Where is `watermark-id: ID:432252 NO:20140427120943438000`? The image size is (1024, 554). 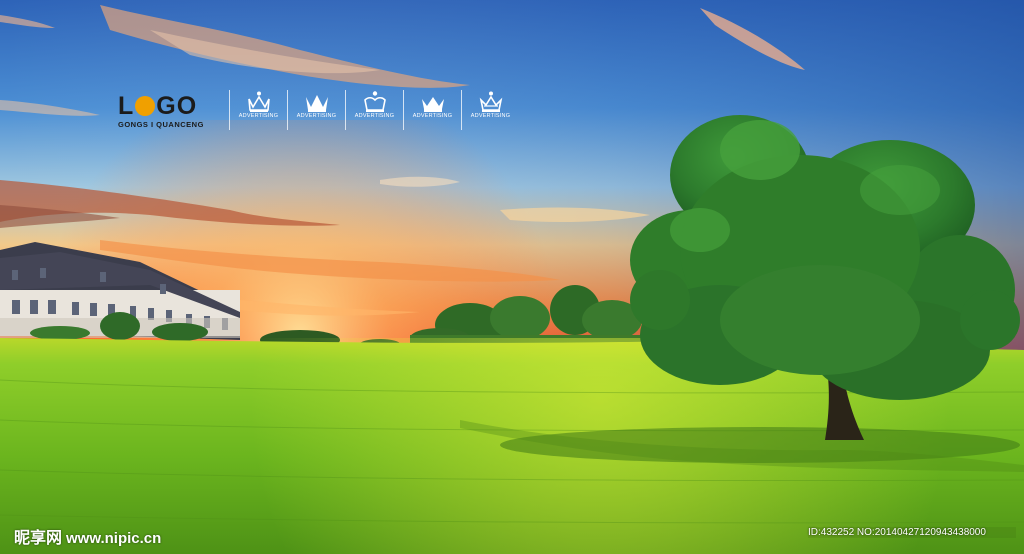 watermark-id: ID:432252 NO:20140427120943438000 is located at coordinates (912, 532).